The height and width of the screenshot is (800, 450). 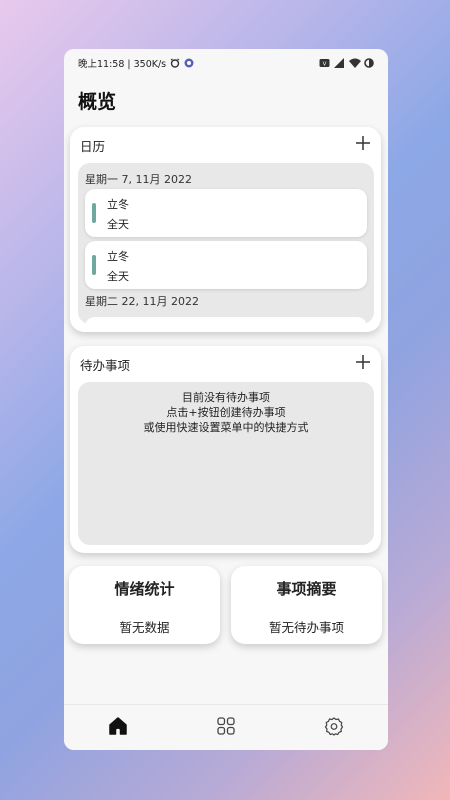 I want to click on task-summary-card: 事项摘要 暂无待办事项, so click(x=306, y=605).